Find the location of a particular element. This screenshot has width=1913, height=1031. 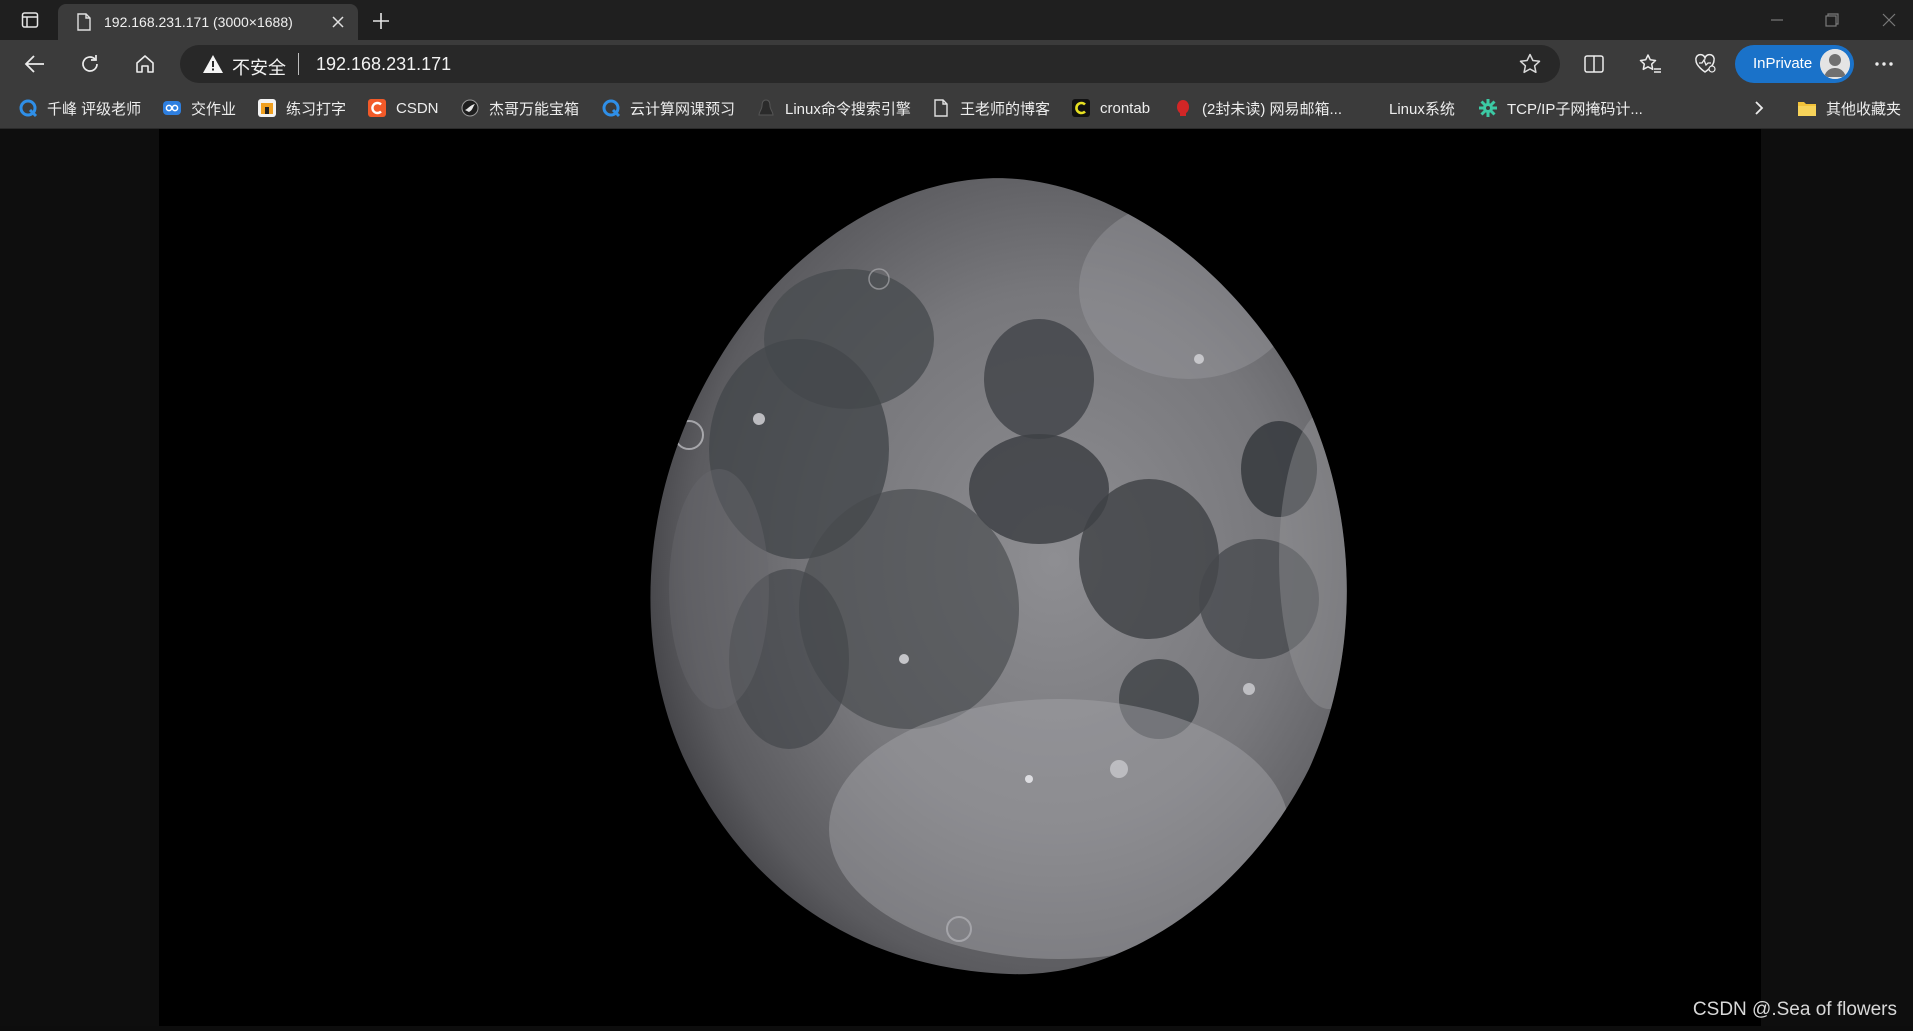

tab-actions-button is located at coordinates (30, 20).